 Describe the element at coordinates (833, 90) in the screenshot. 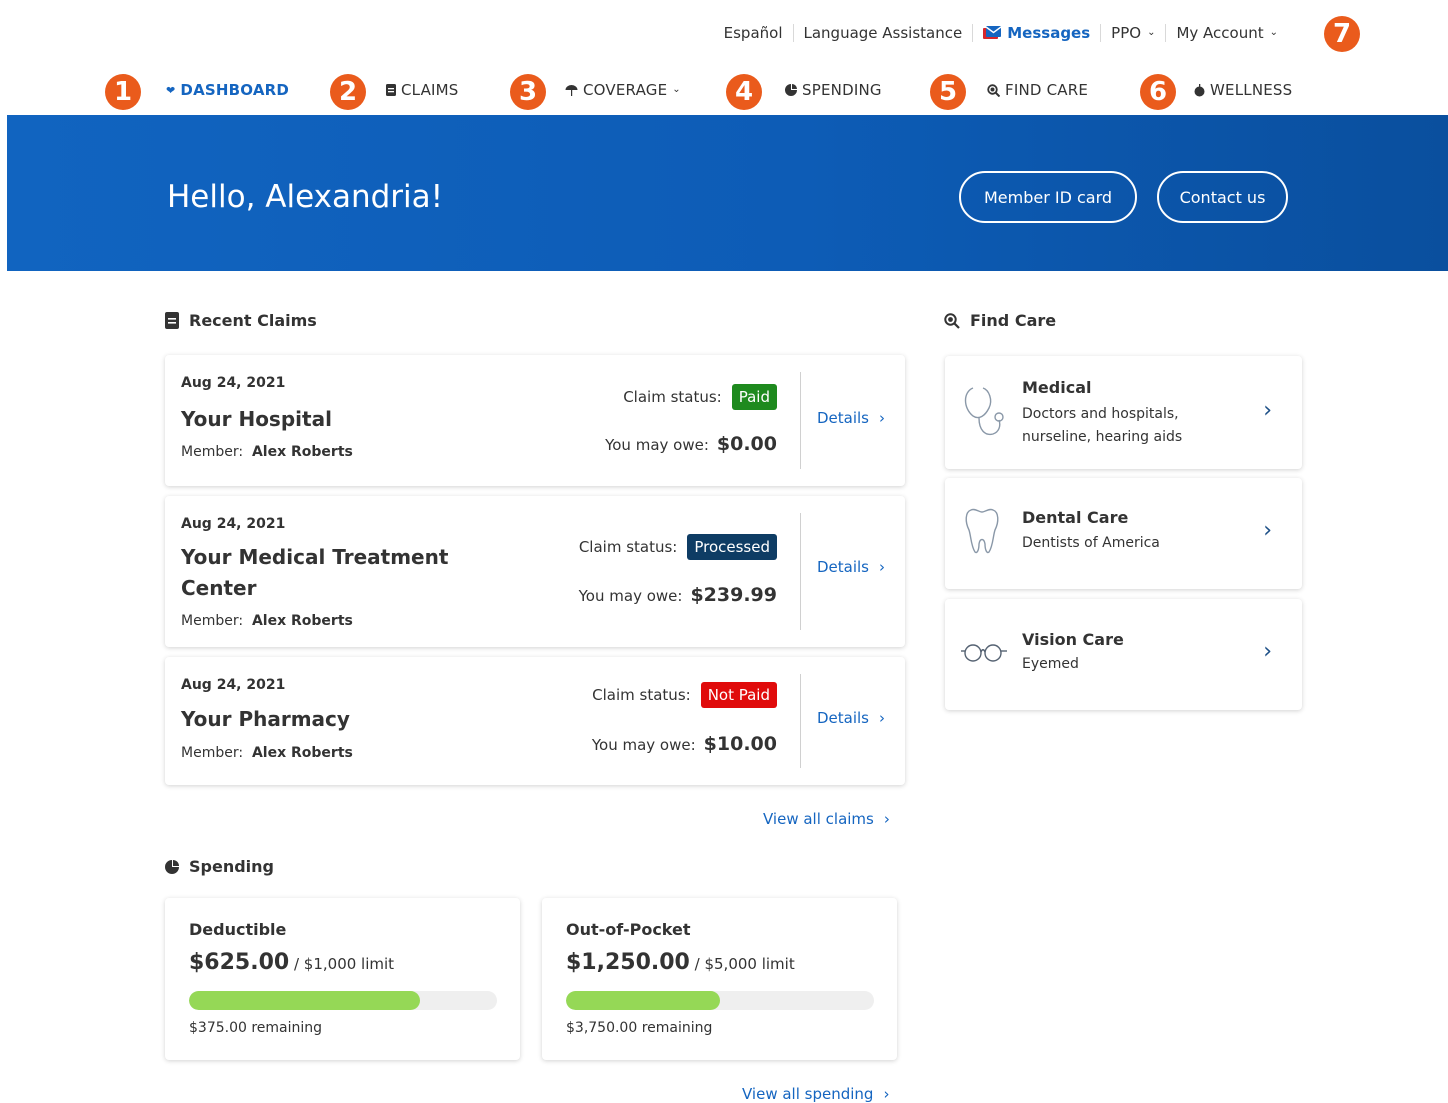

I see `nav-spending: SPENDING` at that location.